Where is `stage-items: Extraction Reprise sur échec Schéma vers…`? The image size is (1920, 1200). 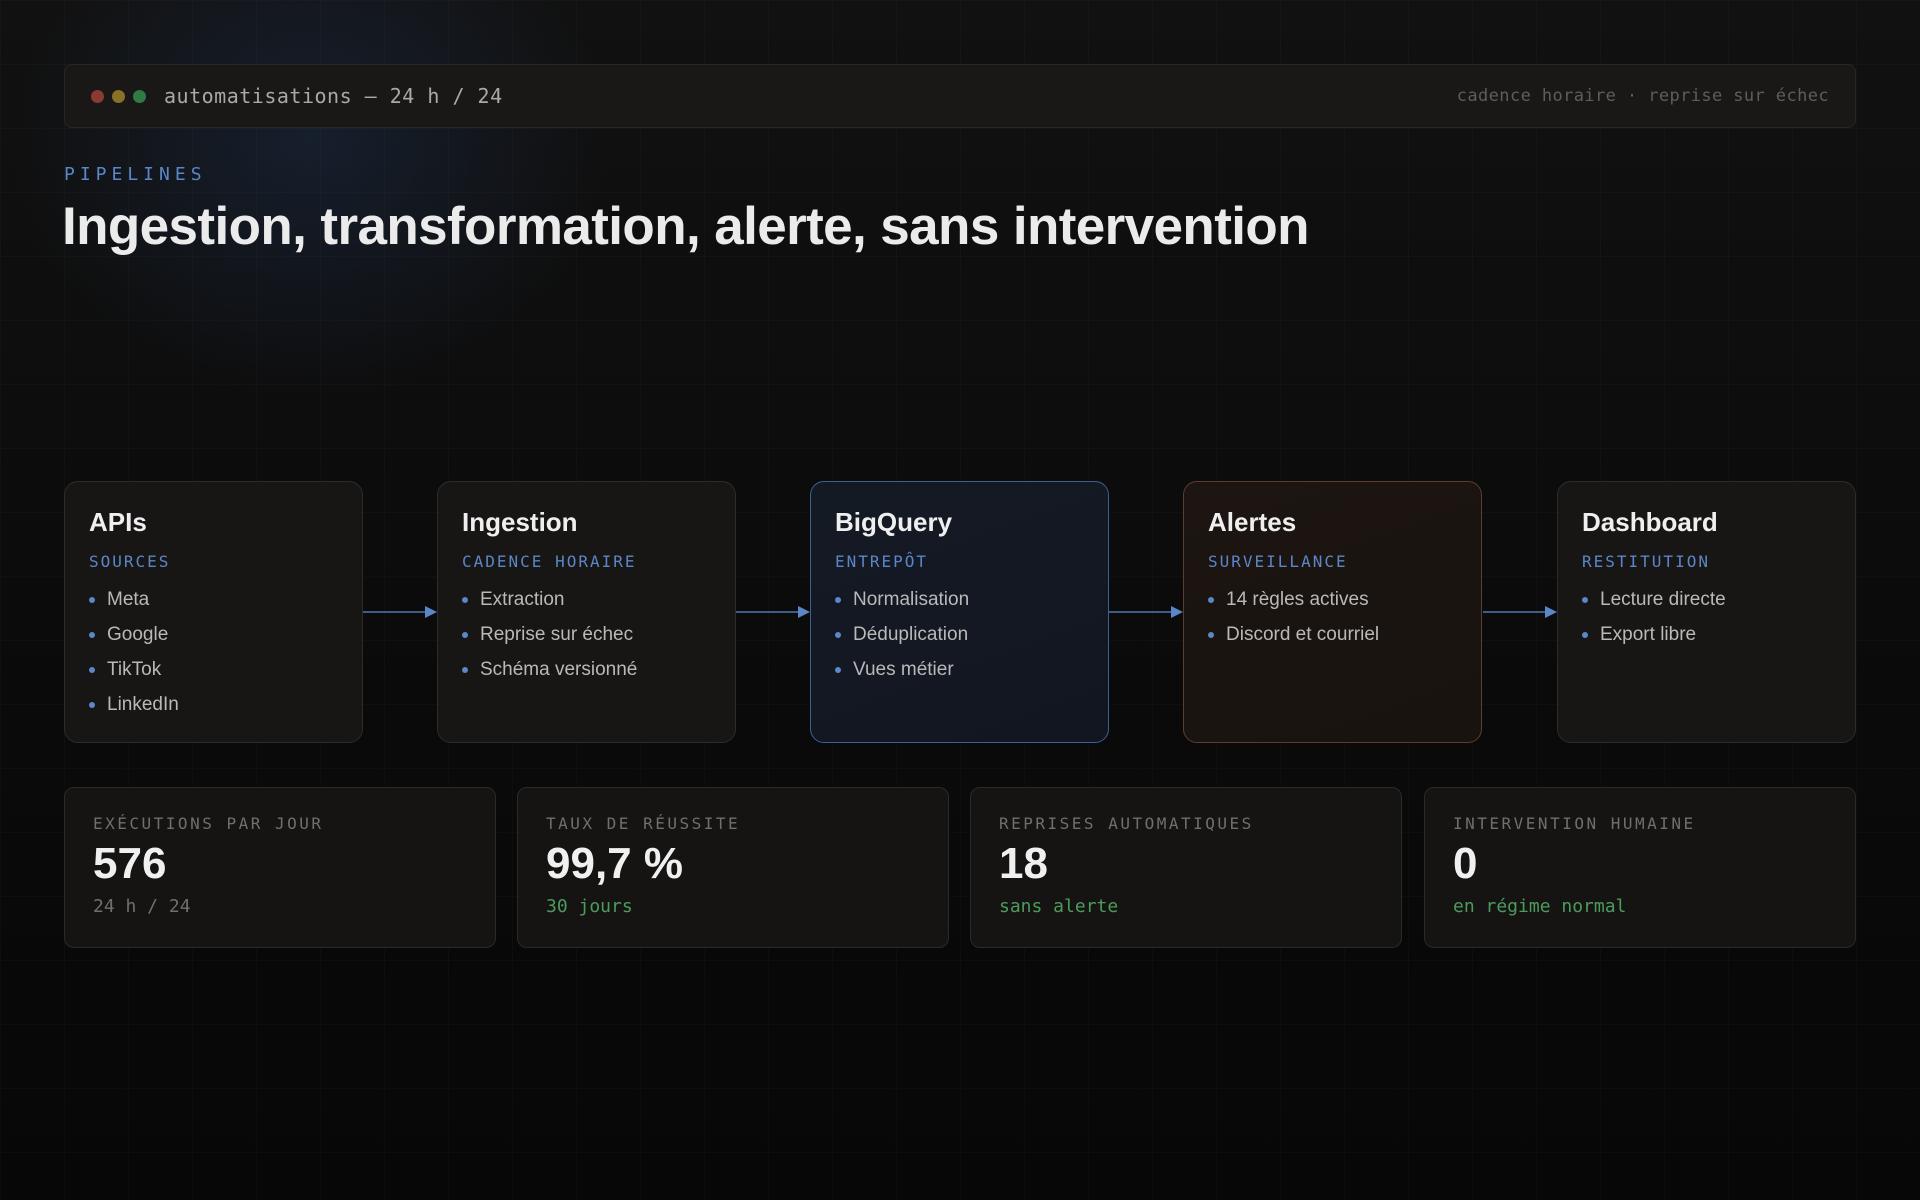
stage-items: Extraction Reprise sur échec Schéma vers… is located at coordinates (586, 634).